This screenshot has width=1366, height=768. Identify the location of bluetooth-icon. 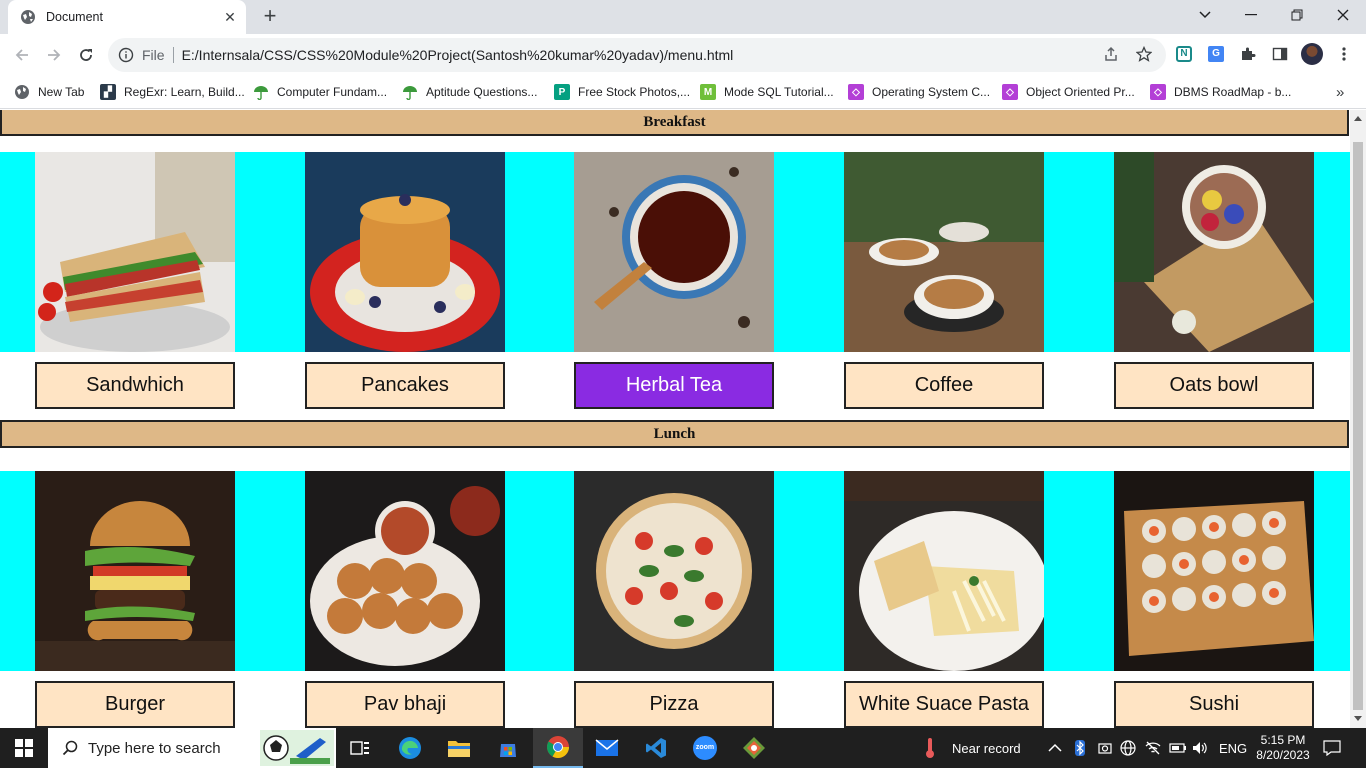
(1080, 748).